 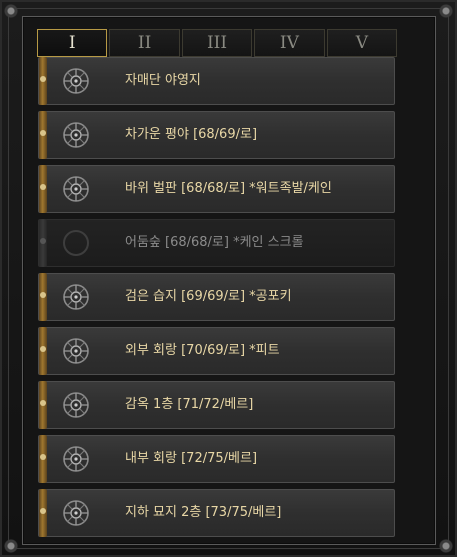 What do you see at coordinates (191, 134) in the screenshot?
I see `waypoint-label: 차가운 평야 [68/69/로]` at bounding box center [191, 134].